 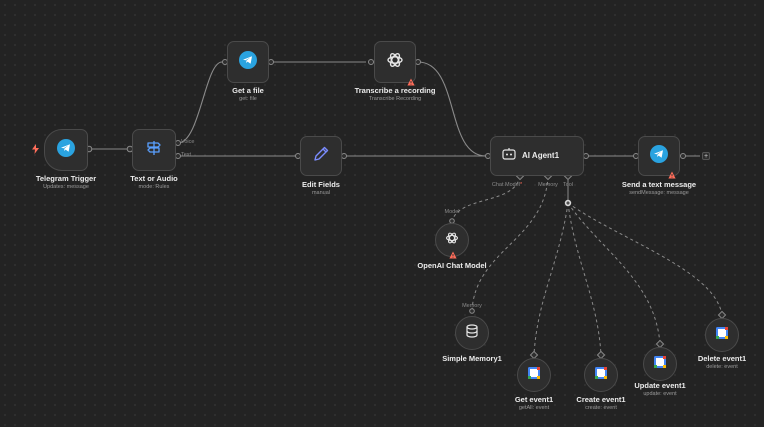 I want to click on switch-icon, so click(x=154, y=150).